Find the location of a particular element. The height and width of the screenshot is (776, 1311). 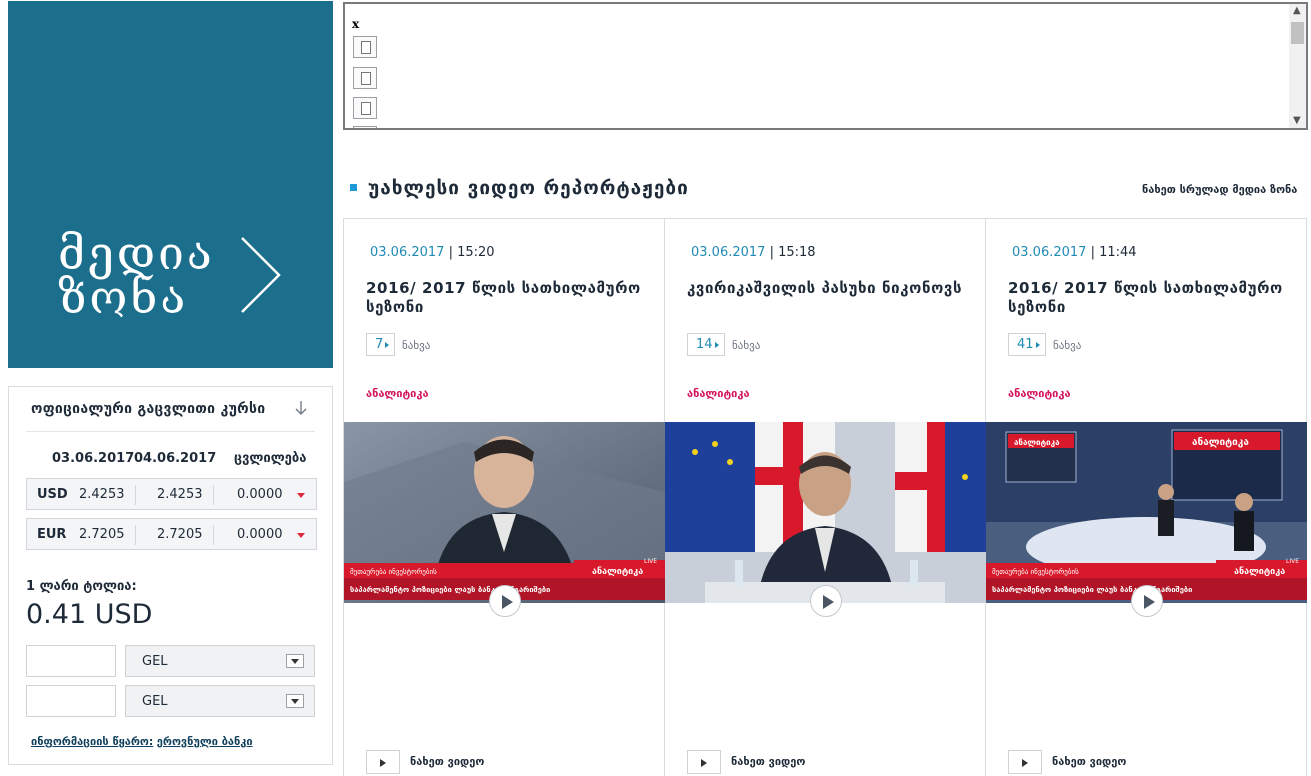

views-count: 7 is located at coordinates (380, 344).